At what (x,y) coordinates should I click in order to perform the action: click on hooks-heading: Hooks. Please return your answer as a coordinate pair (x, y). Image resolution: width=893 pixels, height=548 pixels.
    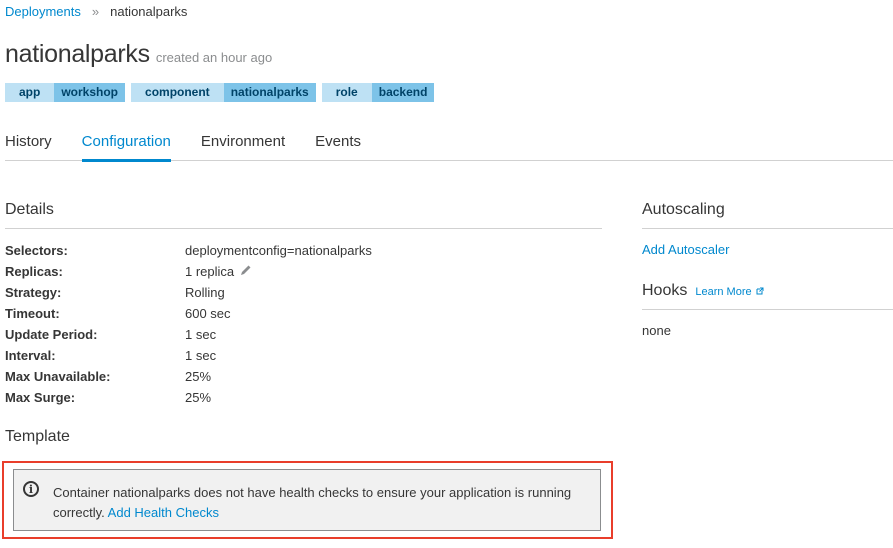
    Looking at the image, I should click on (665, 290).